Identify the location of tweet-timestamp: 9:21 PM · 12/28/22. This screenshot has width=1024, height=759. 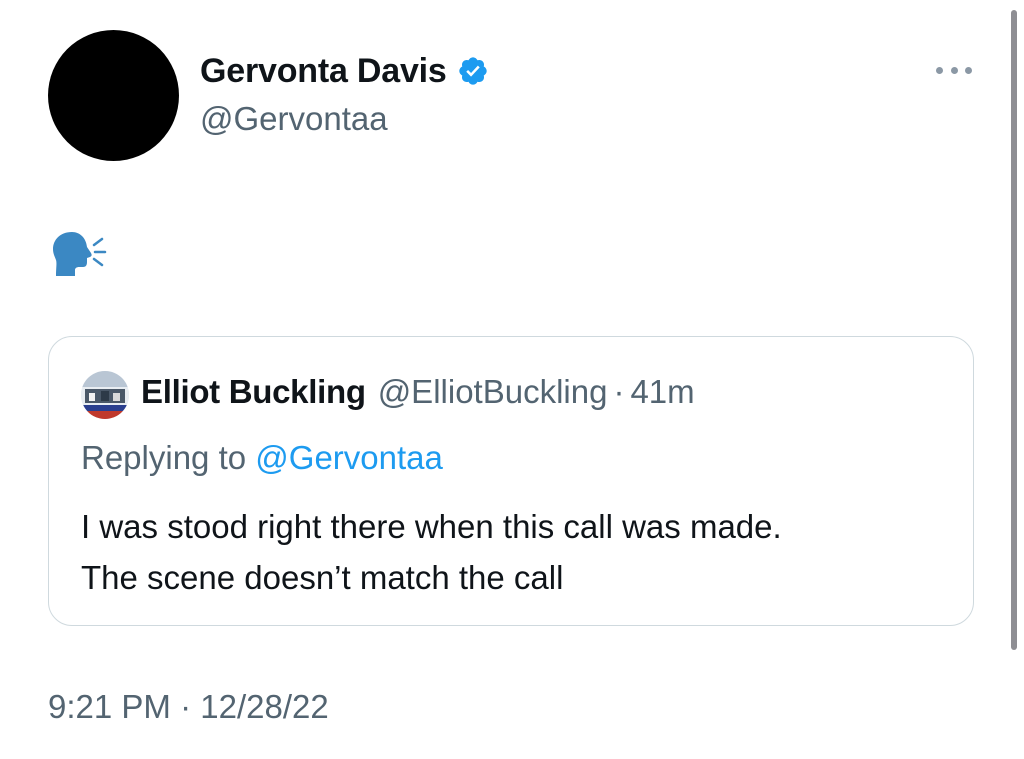
(188, 707).